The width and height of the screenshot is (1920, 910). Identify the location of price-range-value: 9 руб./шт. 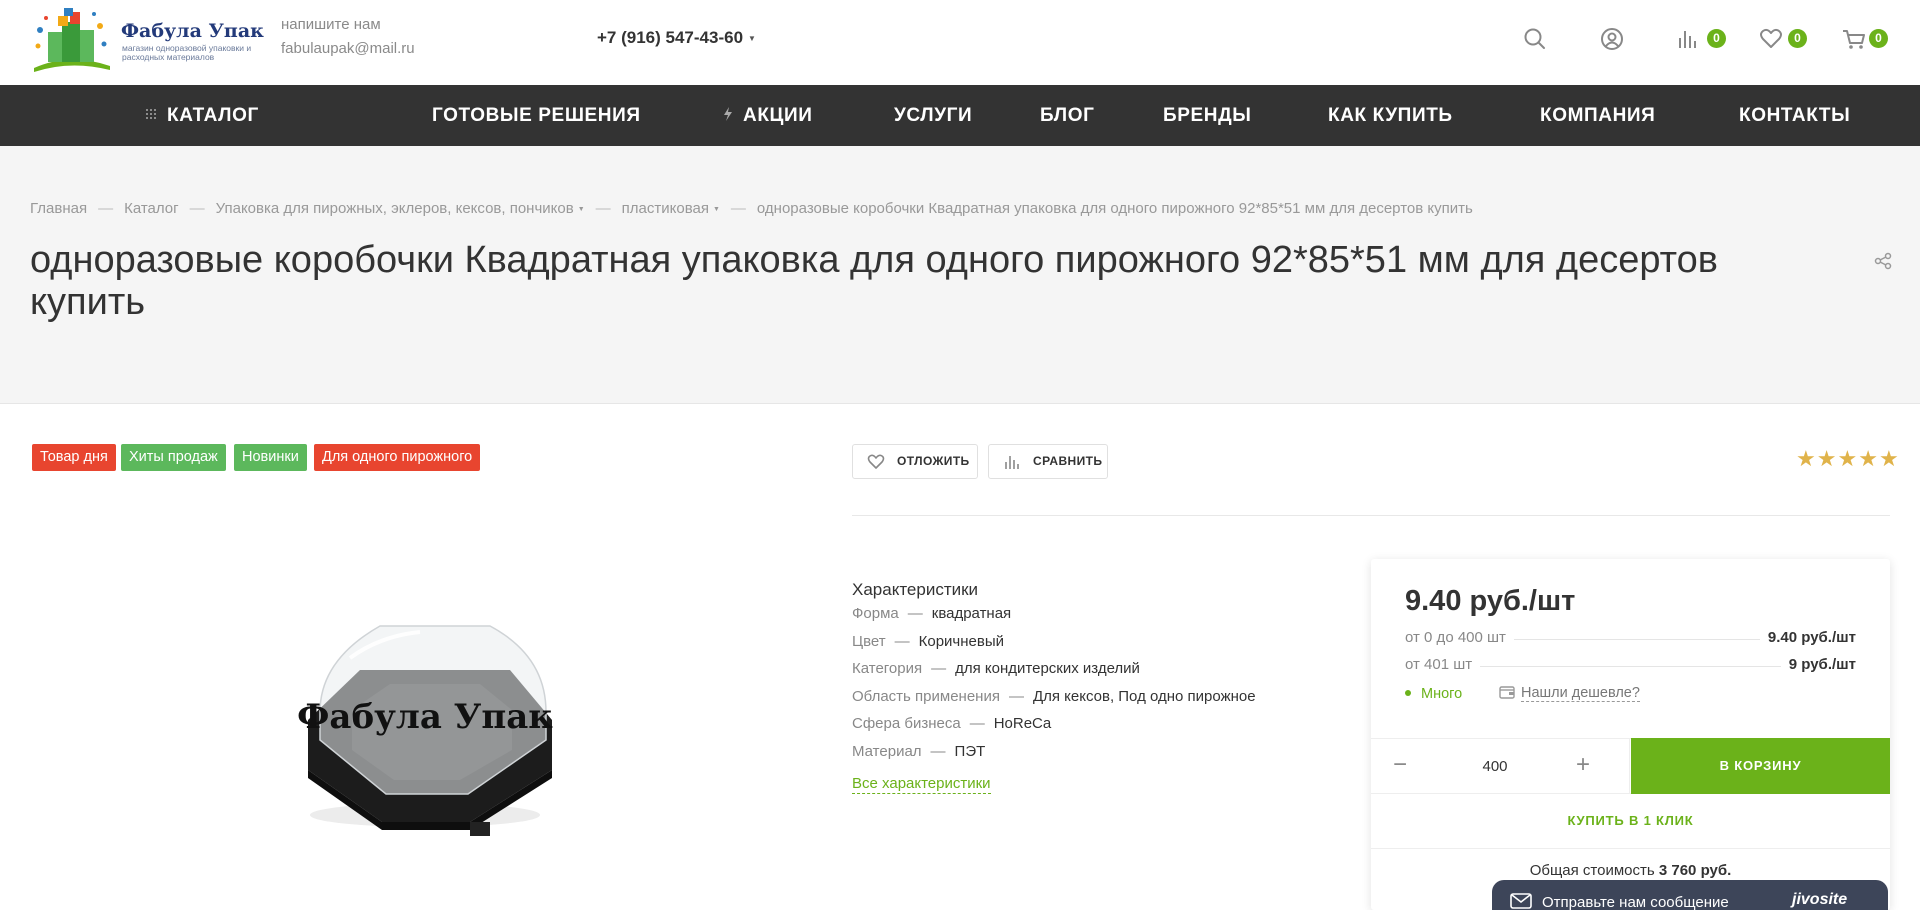
(1818, 664).